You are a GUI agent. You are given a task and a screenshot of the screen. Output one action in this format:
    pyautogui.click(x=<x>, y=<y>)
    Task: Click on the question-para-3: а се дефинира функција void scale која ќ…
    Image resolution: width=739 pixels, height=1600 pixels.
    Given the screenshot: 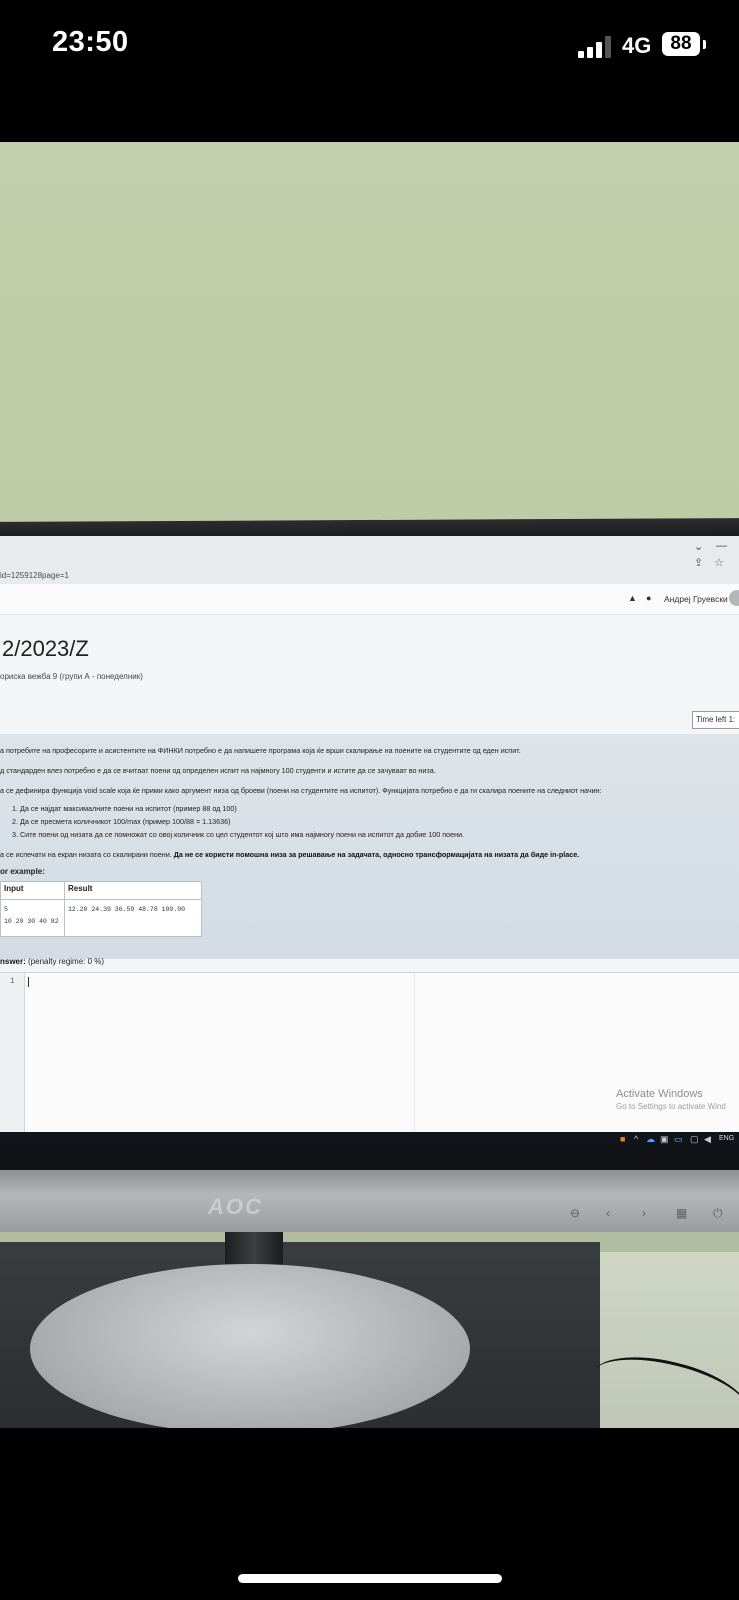 What is the action you would take?
    pyautogui.click(x=301, y=790)
    